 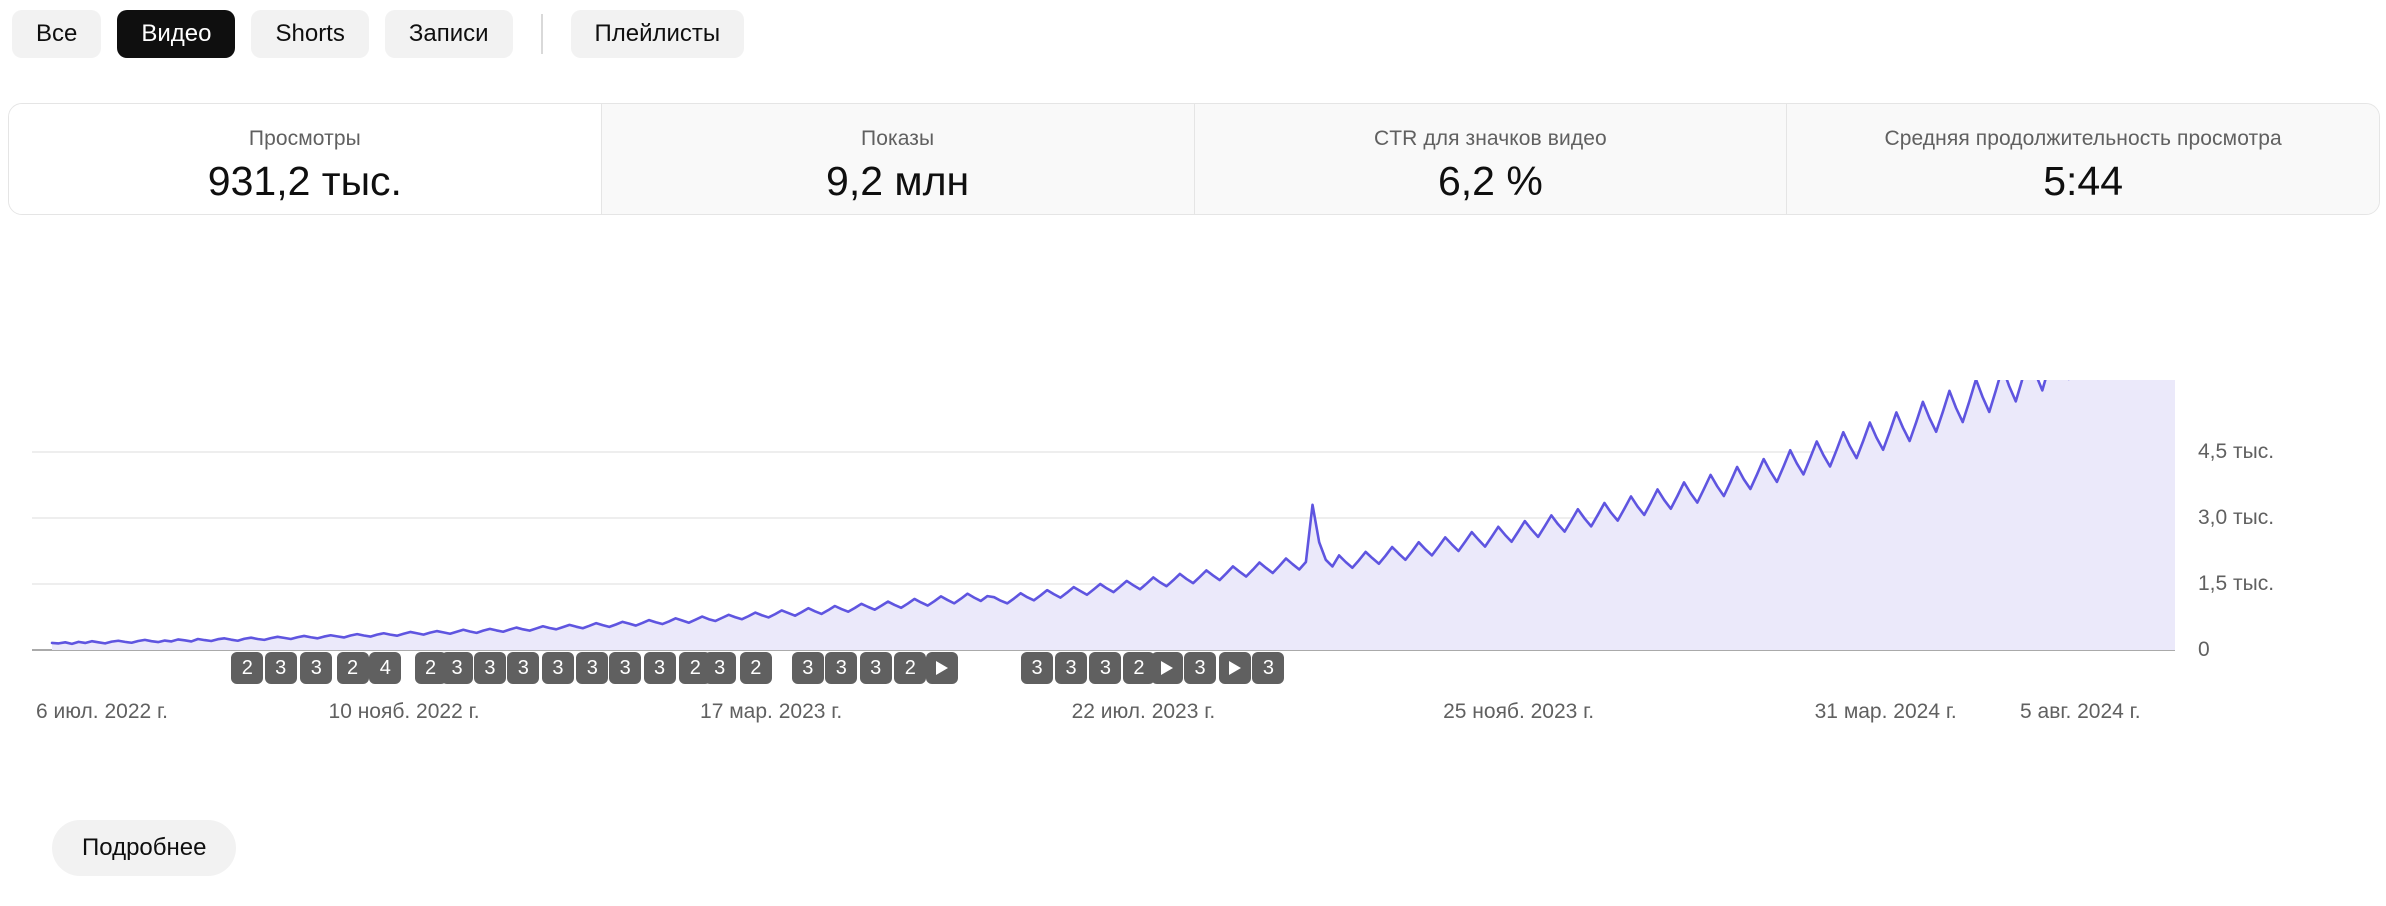 What do you see at coordinates (304, 138) in the screenshot?
I see `metric-label: Просмотры` at bounding box center [304, 138].